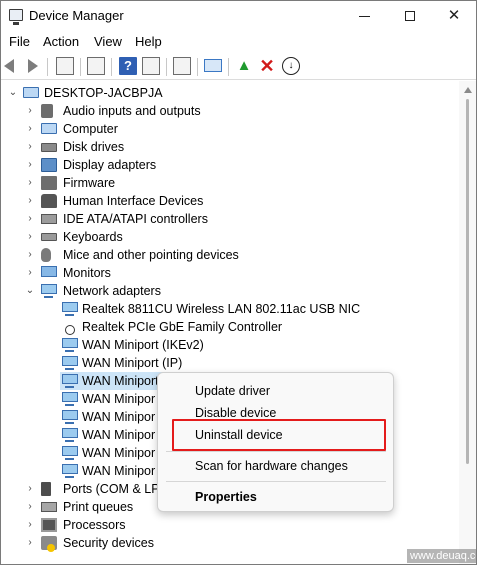 This screenshot has height=565, width=477. Describe the element at coordinates (151, 66) in the screenshot. I see `view-icon` at that location.